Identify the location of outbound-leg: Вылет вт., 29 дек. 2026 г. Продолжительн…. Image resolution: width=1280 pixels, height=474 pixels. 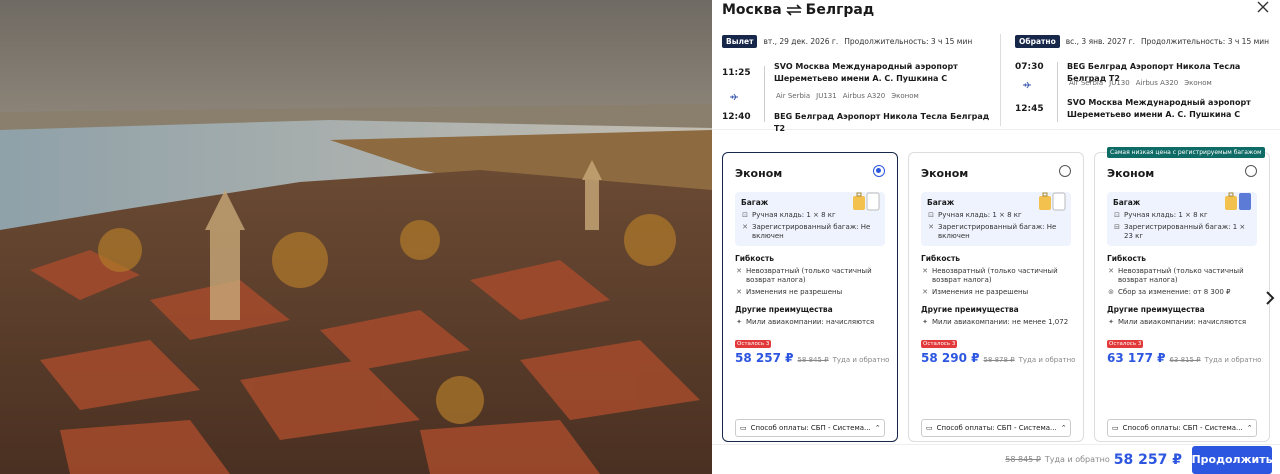
(854, 83).